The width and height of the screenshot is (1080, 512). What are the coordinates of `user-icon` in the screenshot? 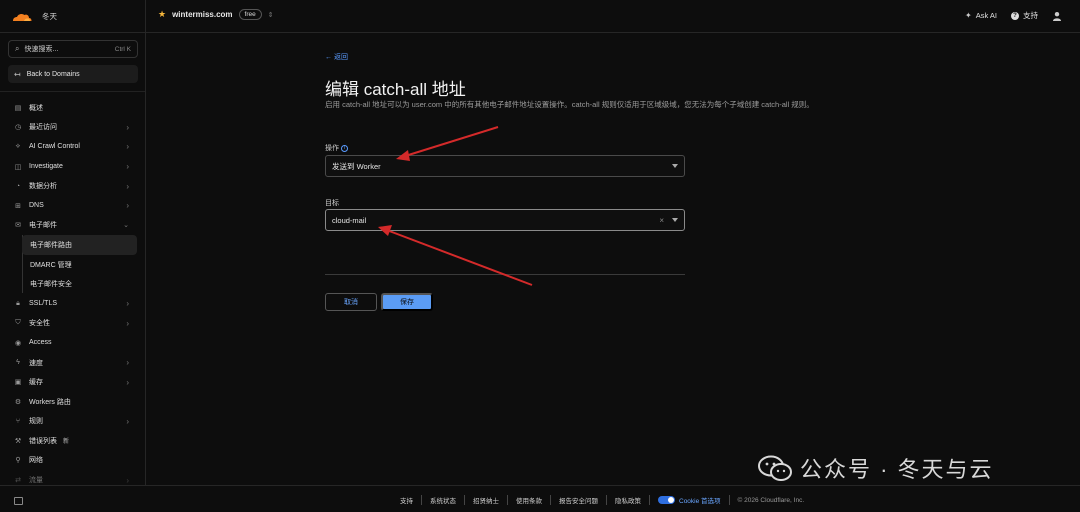 It's located at (1057, 16).